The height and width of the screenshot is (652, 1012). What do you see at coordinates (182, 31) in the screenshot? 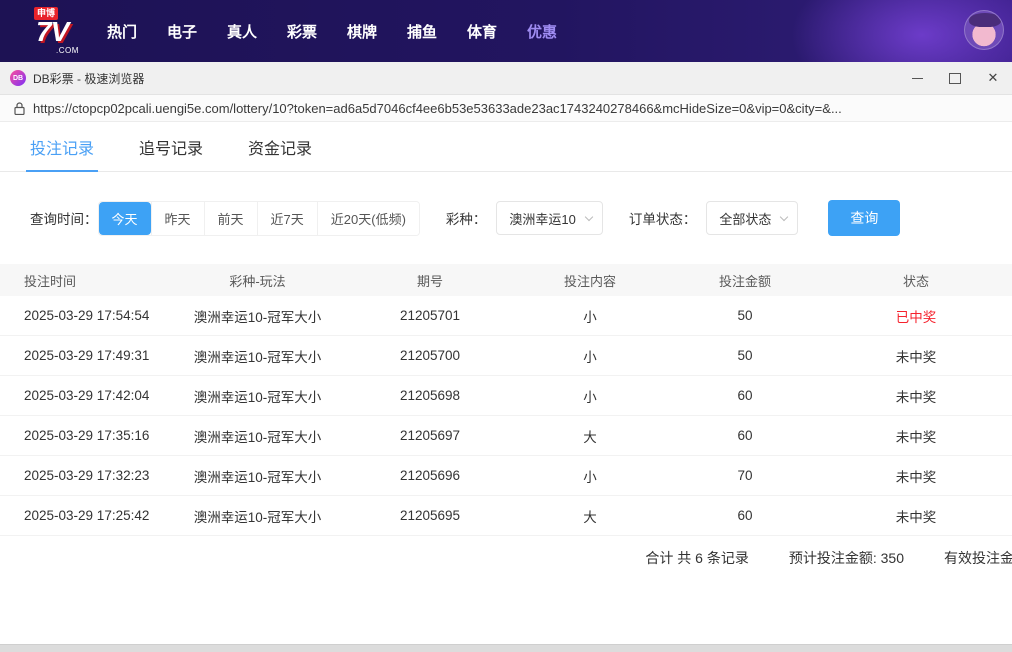
I see `nav-item-slots: 电子` at bounding box center [182, 31].